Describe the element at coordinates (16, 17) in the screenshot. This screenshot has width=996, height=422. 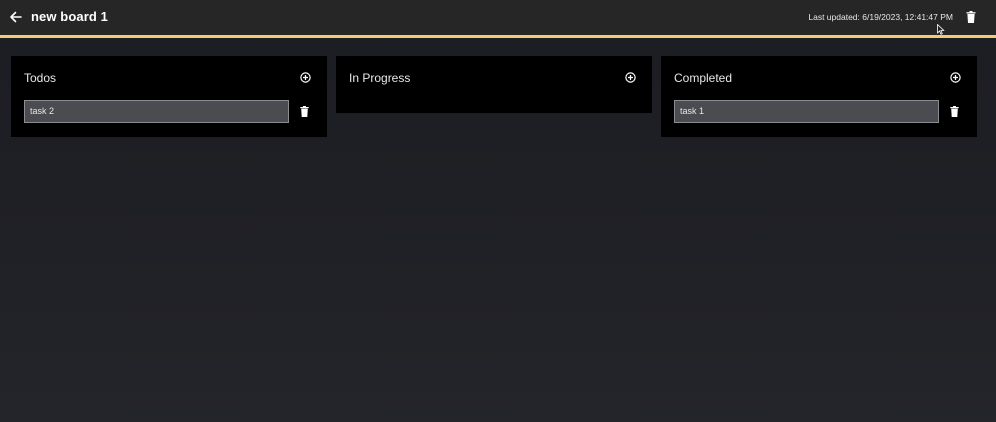
I see `back-arrow-icon` at that location.